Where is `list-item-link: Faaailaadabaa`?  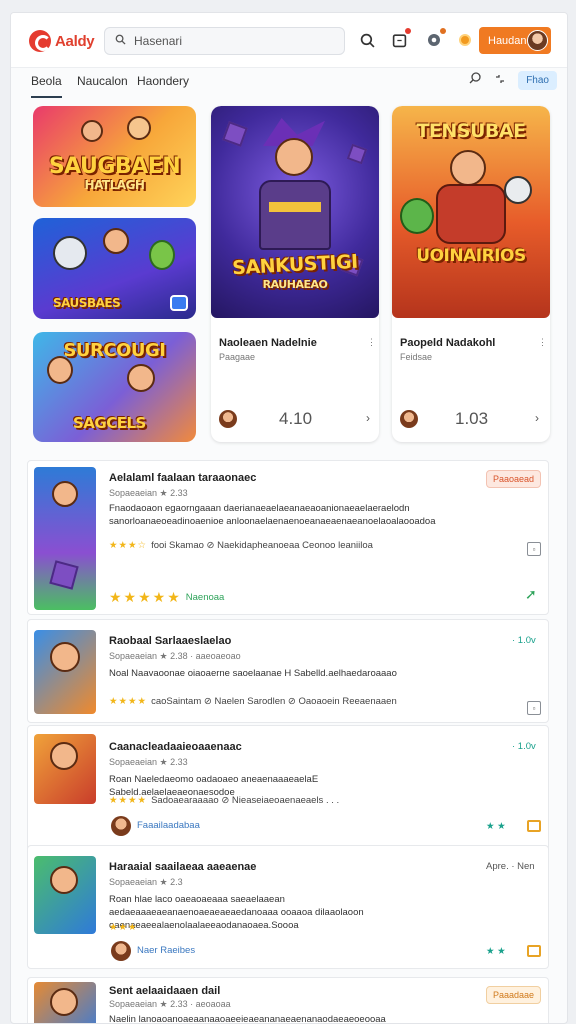 list-item-link: Faaailaadabaa is located at coordinates (168, 825).